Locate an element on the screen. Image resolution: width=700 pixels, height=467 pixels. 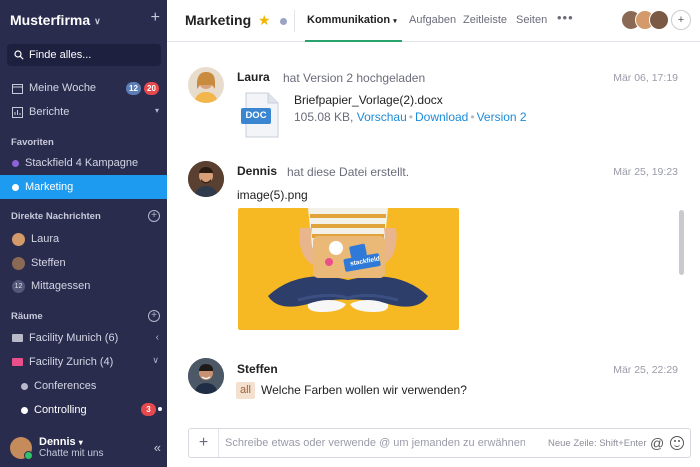
direct-messages-header: Direkte Nachrichten is located at coordinates (56, 216).